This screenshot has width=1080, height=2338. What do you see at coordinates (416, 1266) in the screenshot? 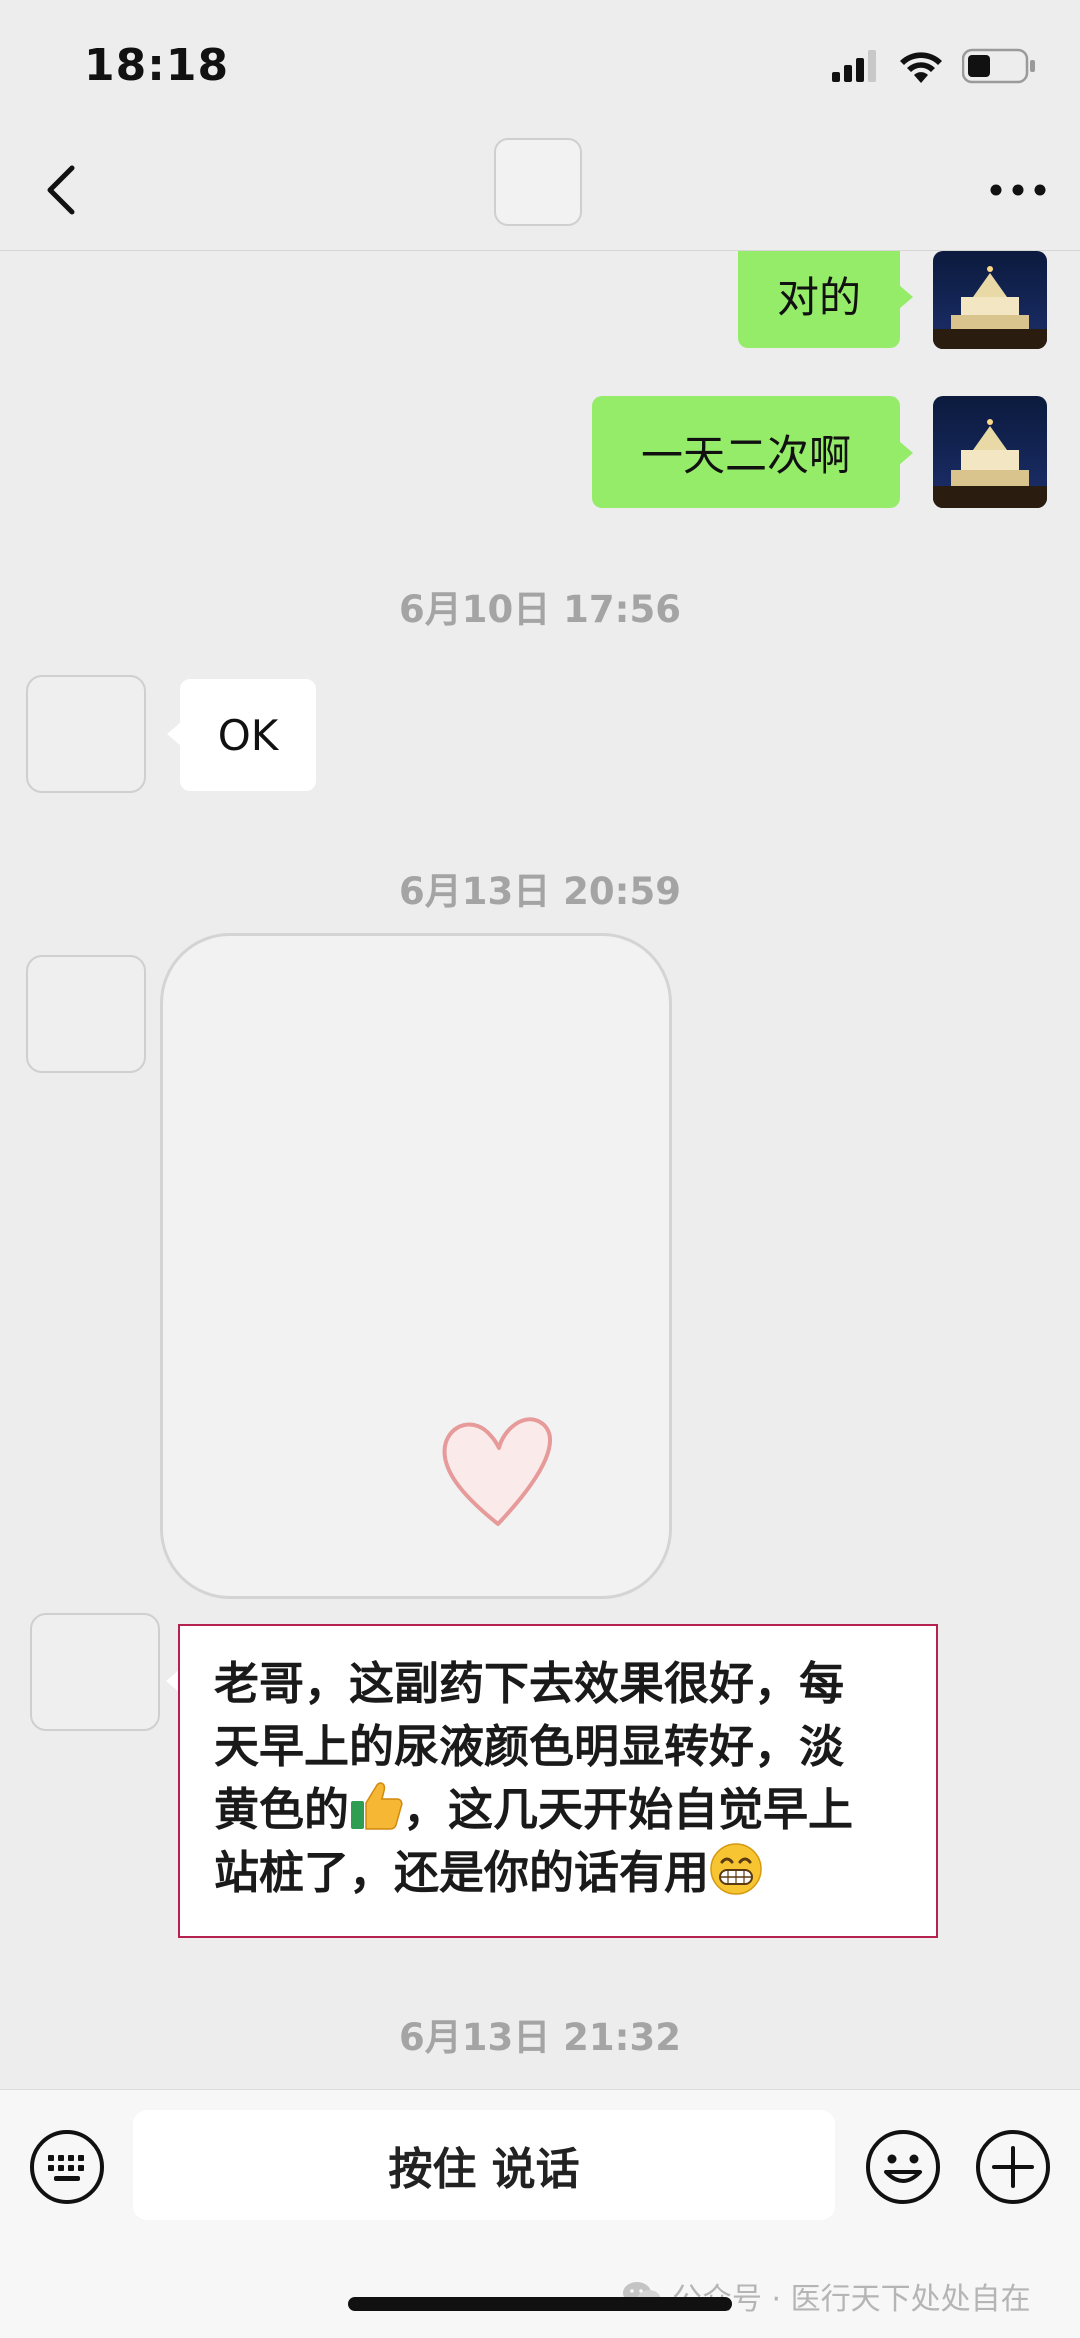
I see `sticker-message` at bounding box center [416, 1266].